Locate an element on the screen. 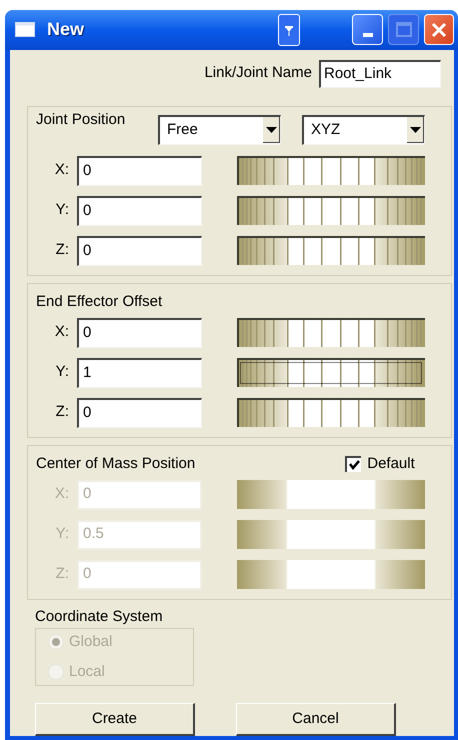 The height and width of the screenshot is (740, 458). value-field: 1 is located at coordinates (139, 373).